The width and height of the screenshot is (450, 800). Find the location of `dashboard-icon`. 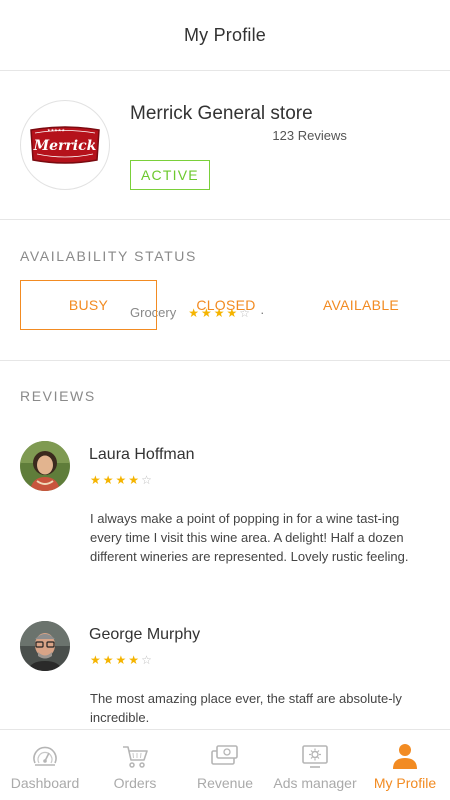

dashboard-icon is located at coordinates (45, 756).